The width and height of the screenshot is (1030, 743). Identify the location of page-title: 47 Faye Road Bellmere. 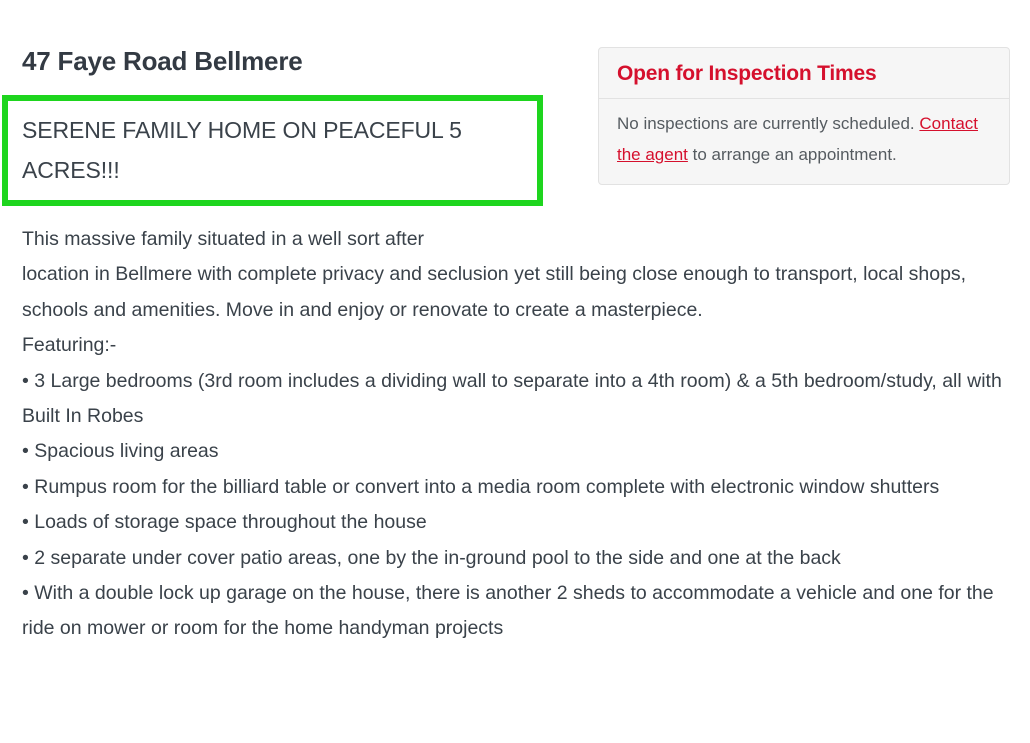
(162, 61).